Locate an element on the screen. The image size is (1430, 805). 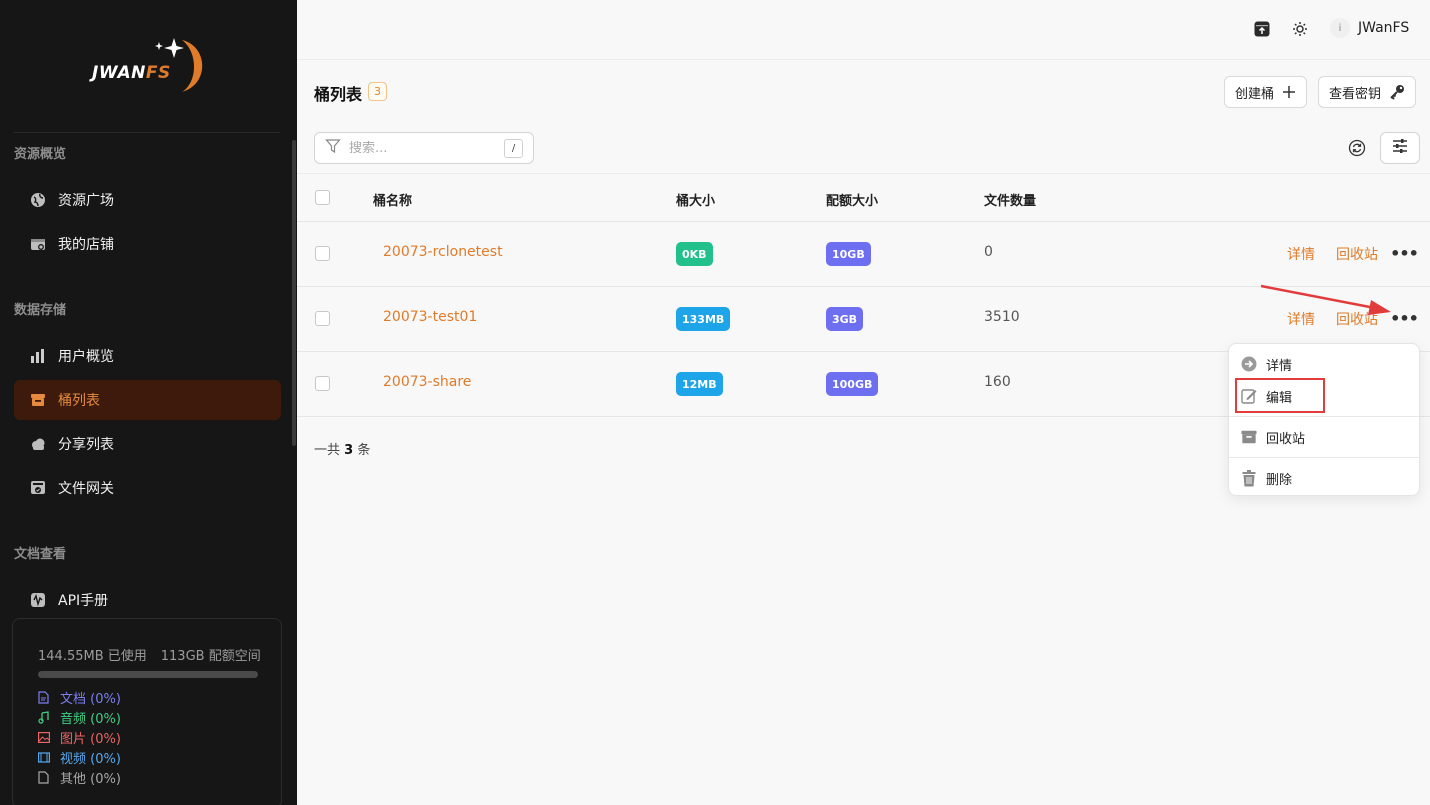
legend-documents: 文档 (0%) is located at coordinates (79, 697).